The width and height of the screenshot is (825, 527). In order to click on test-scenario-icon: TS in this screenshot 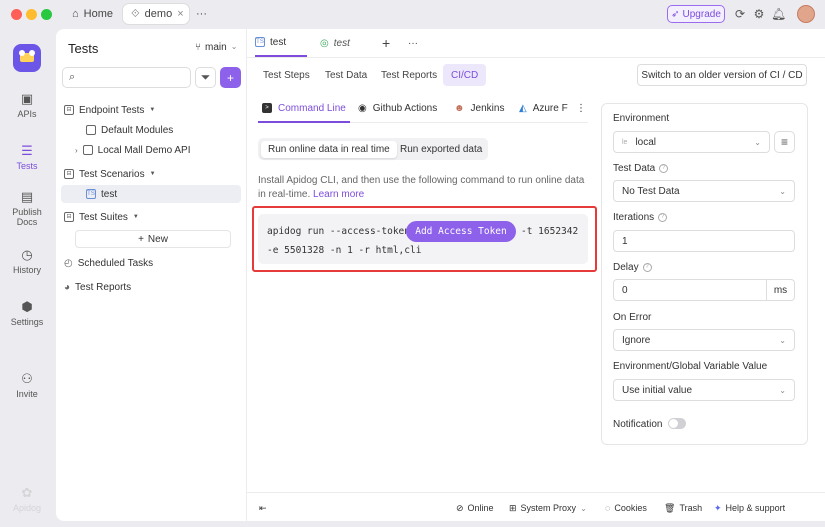, I will do `click(91, 194)`.